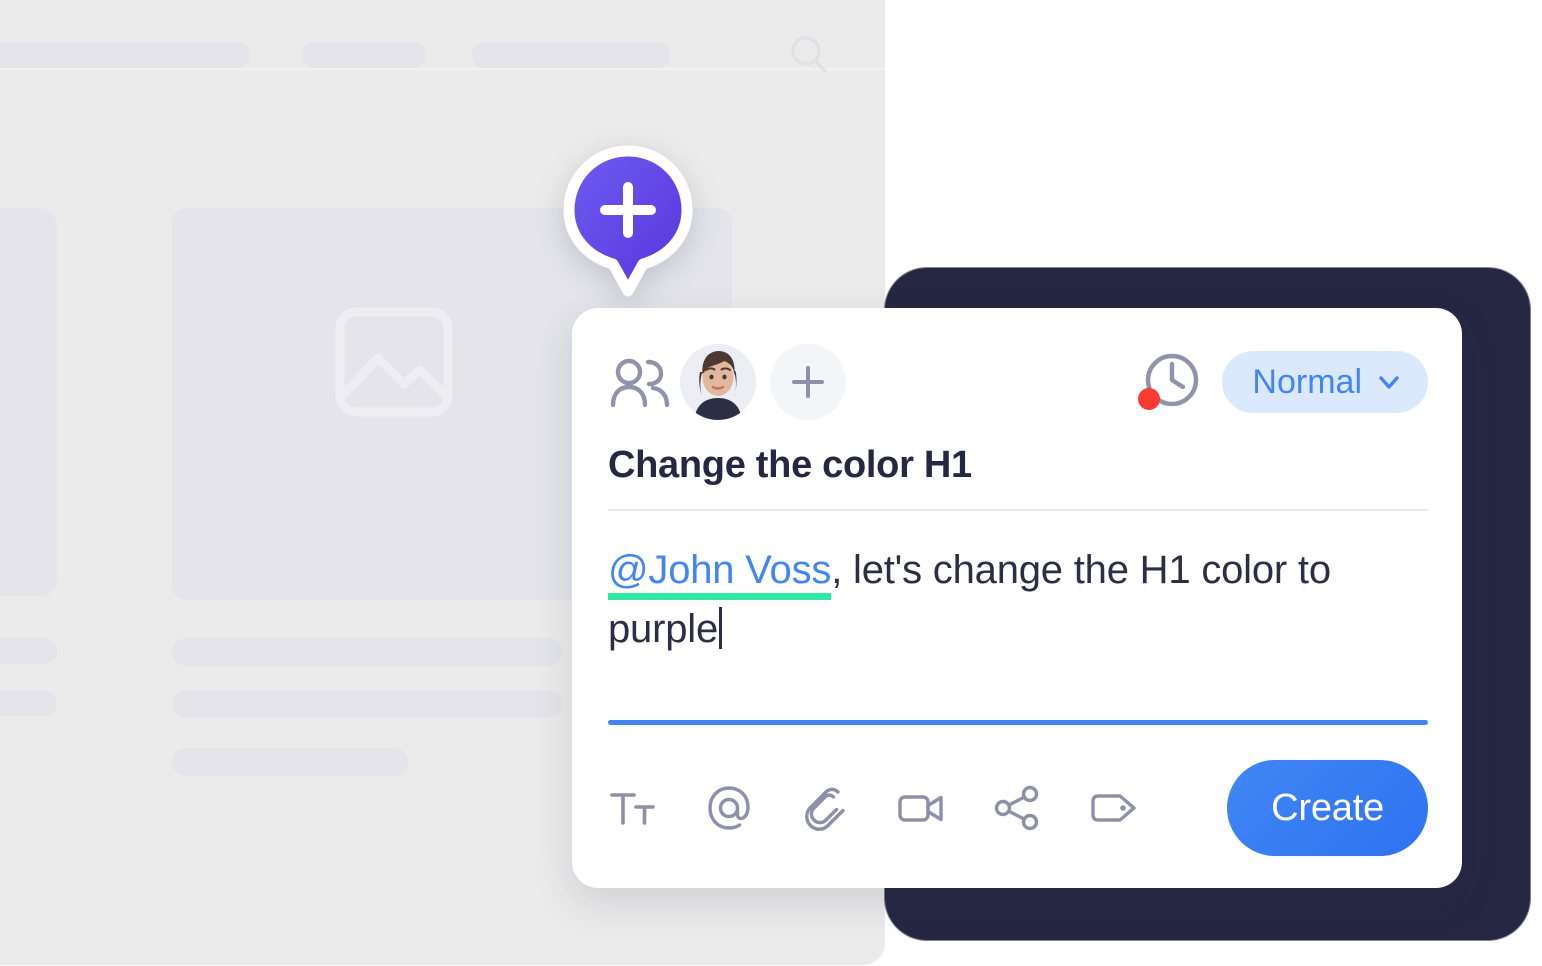  I want to click on chevron-down-icon, so click(1389, 382).